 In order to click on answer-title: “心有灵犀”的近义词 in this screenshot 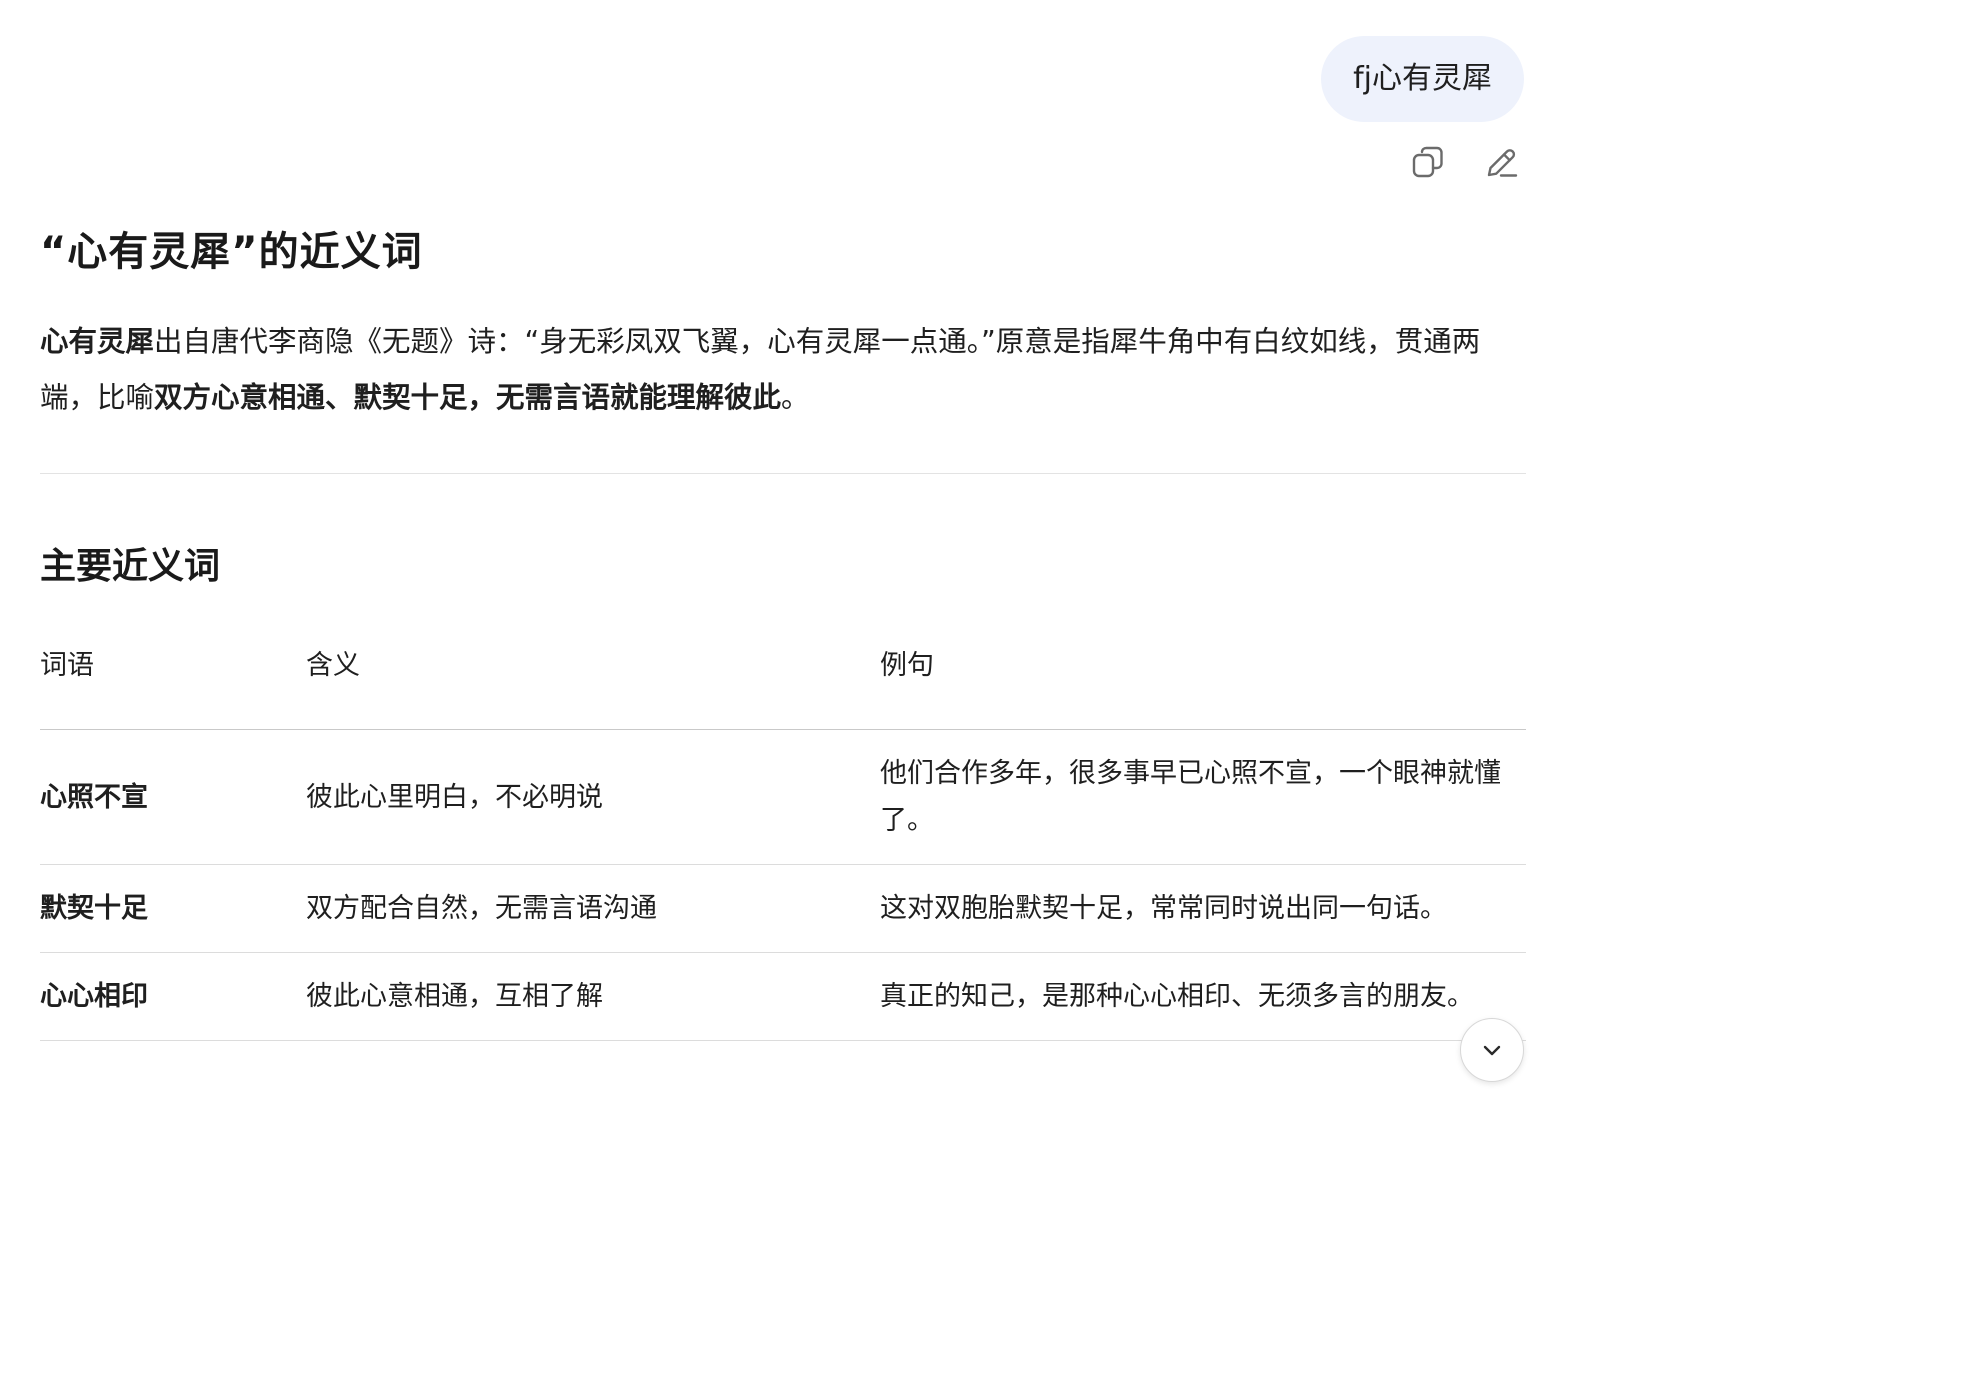, I will do `click(231, 252)`.